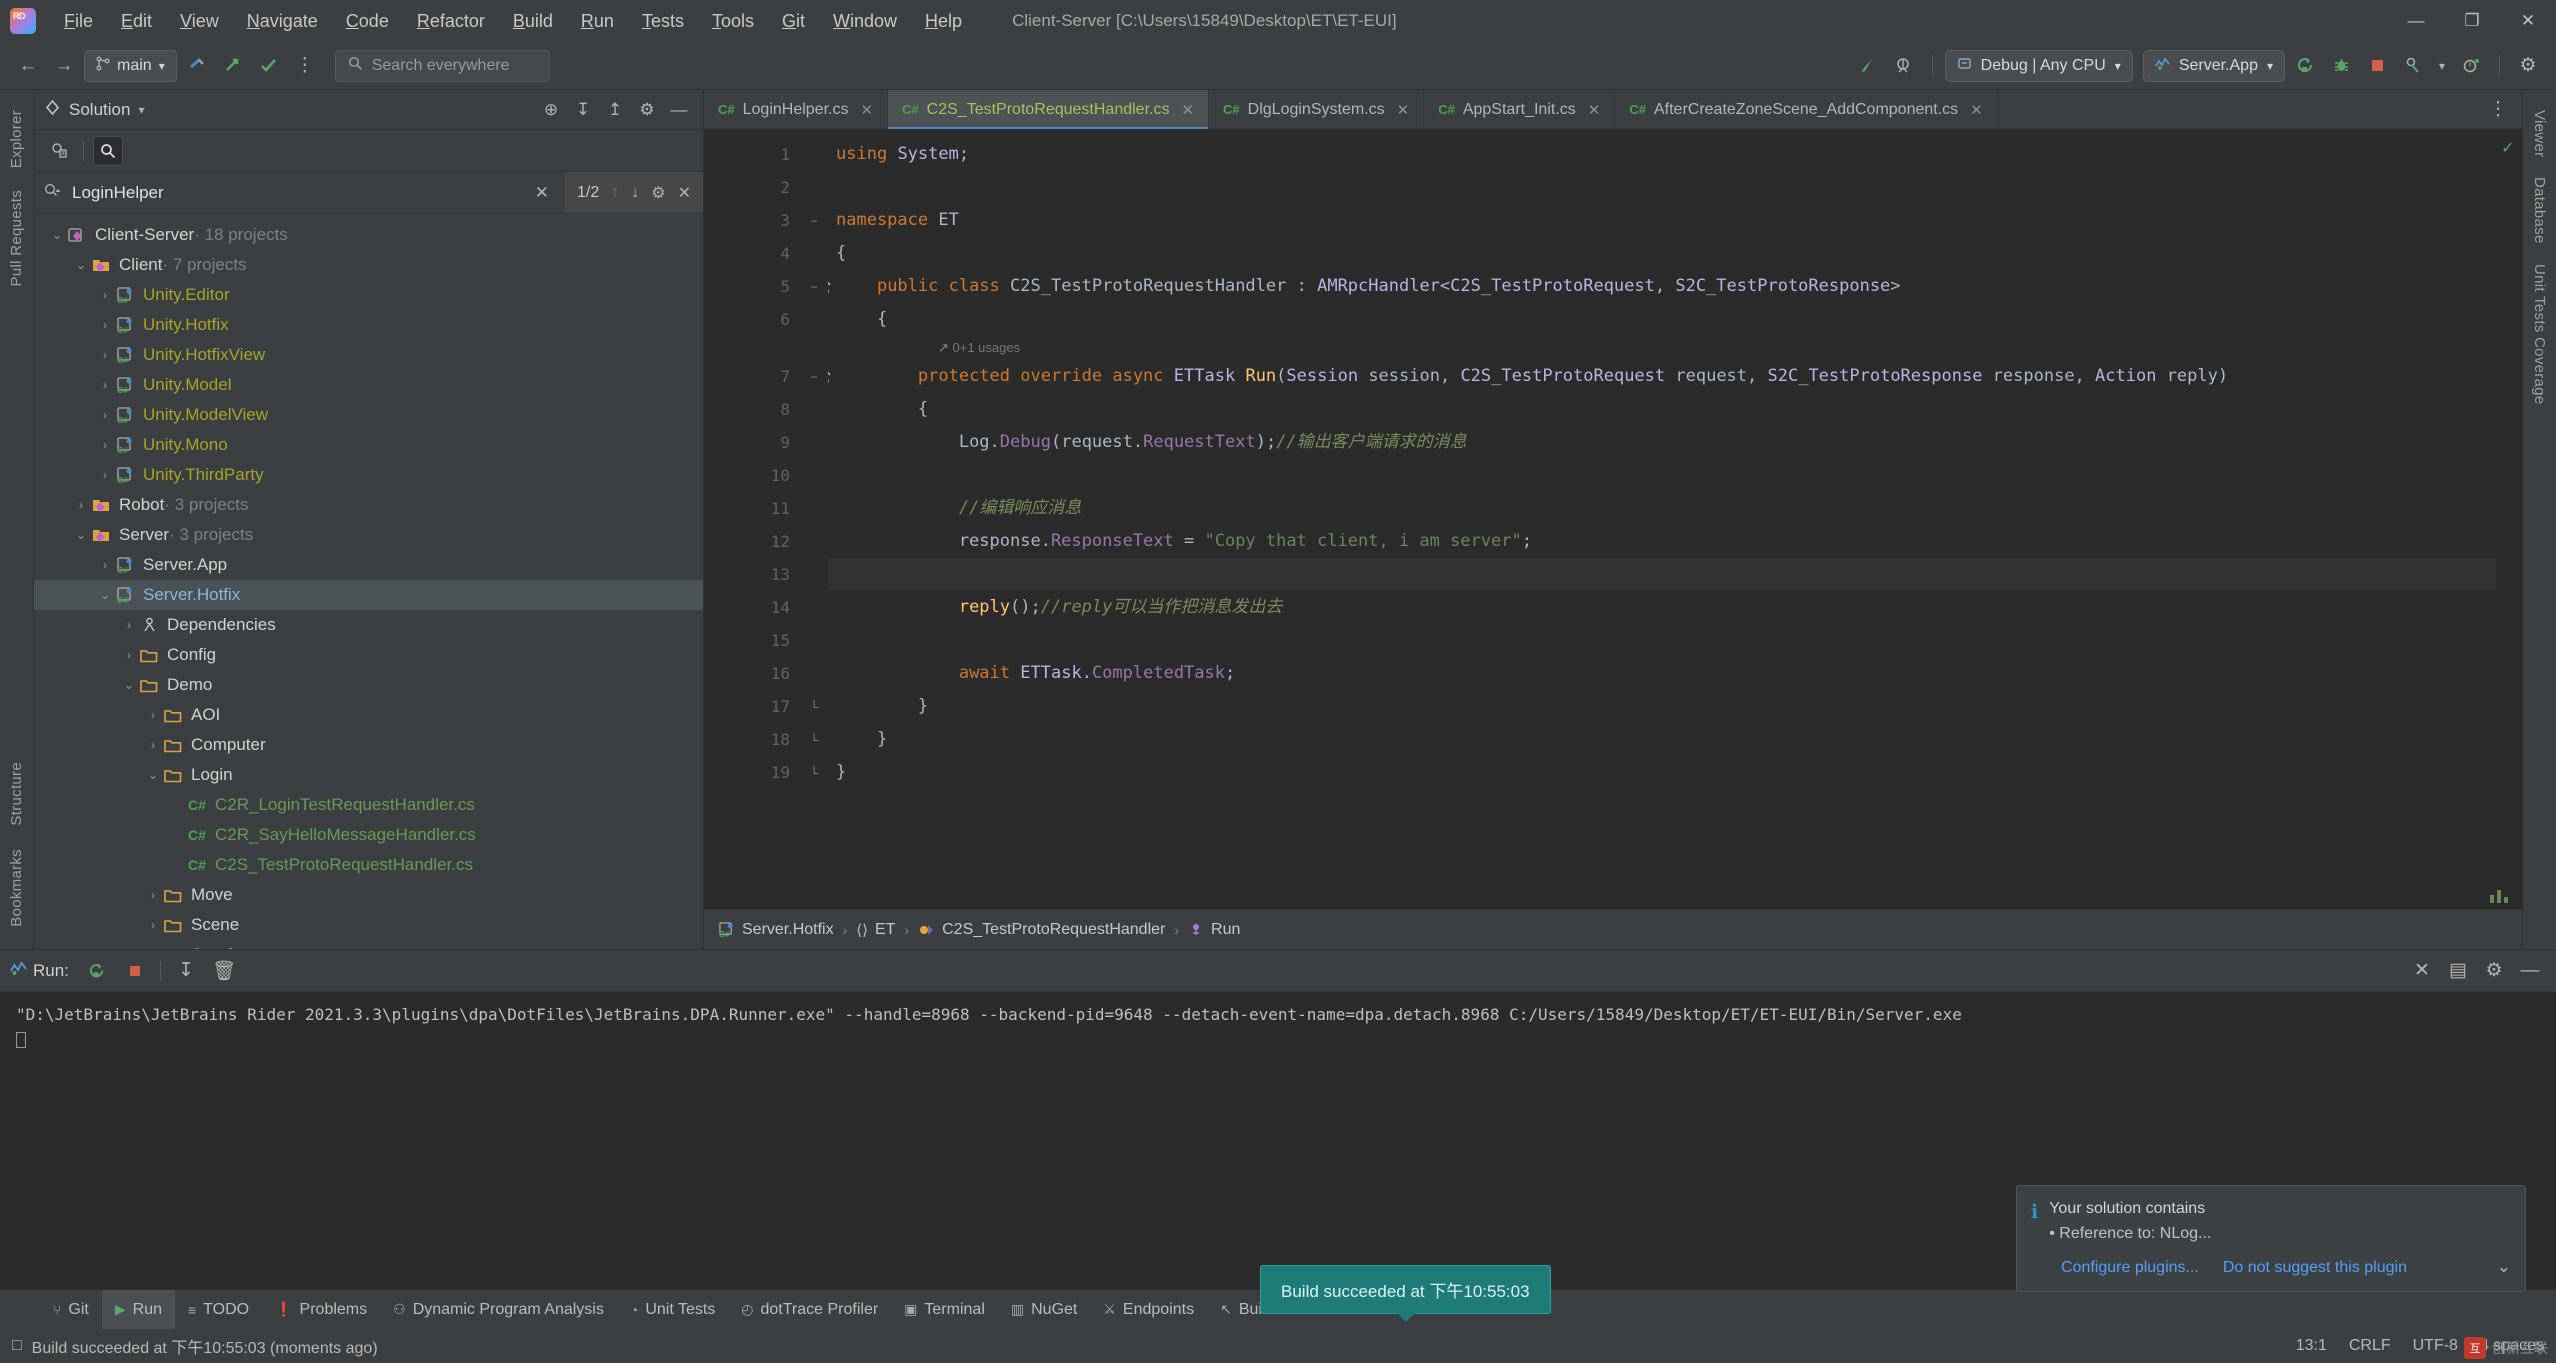 This screenshot has width=2556, height=1363. Describe the element at coordinates (679, 110) in the screenshot. I see `hide-panel-icon: —` at that location.